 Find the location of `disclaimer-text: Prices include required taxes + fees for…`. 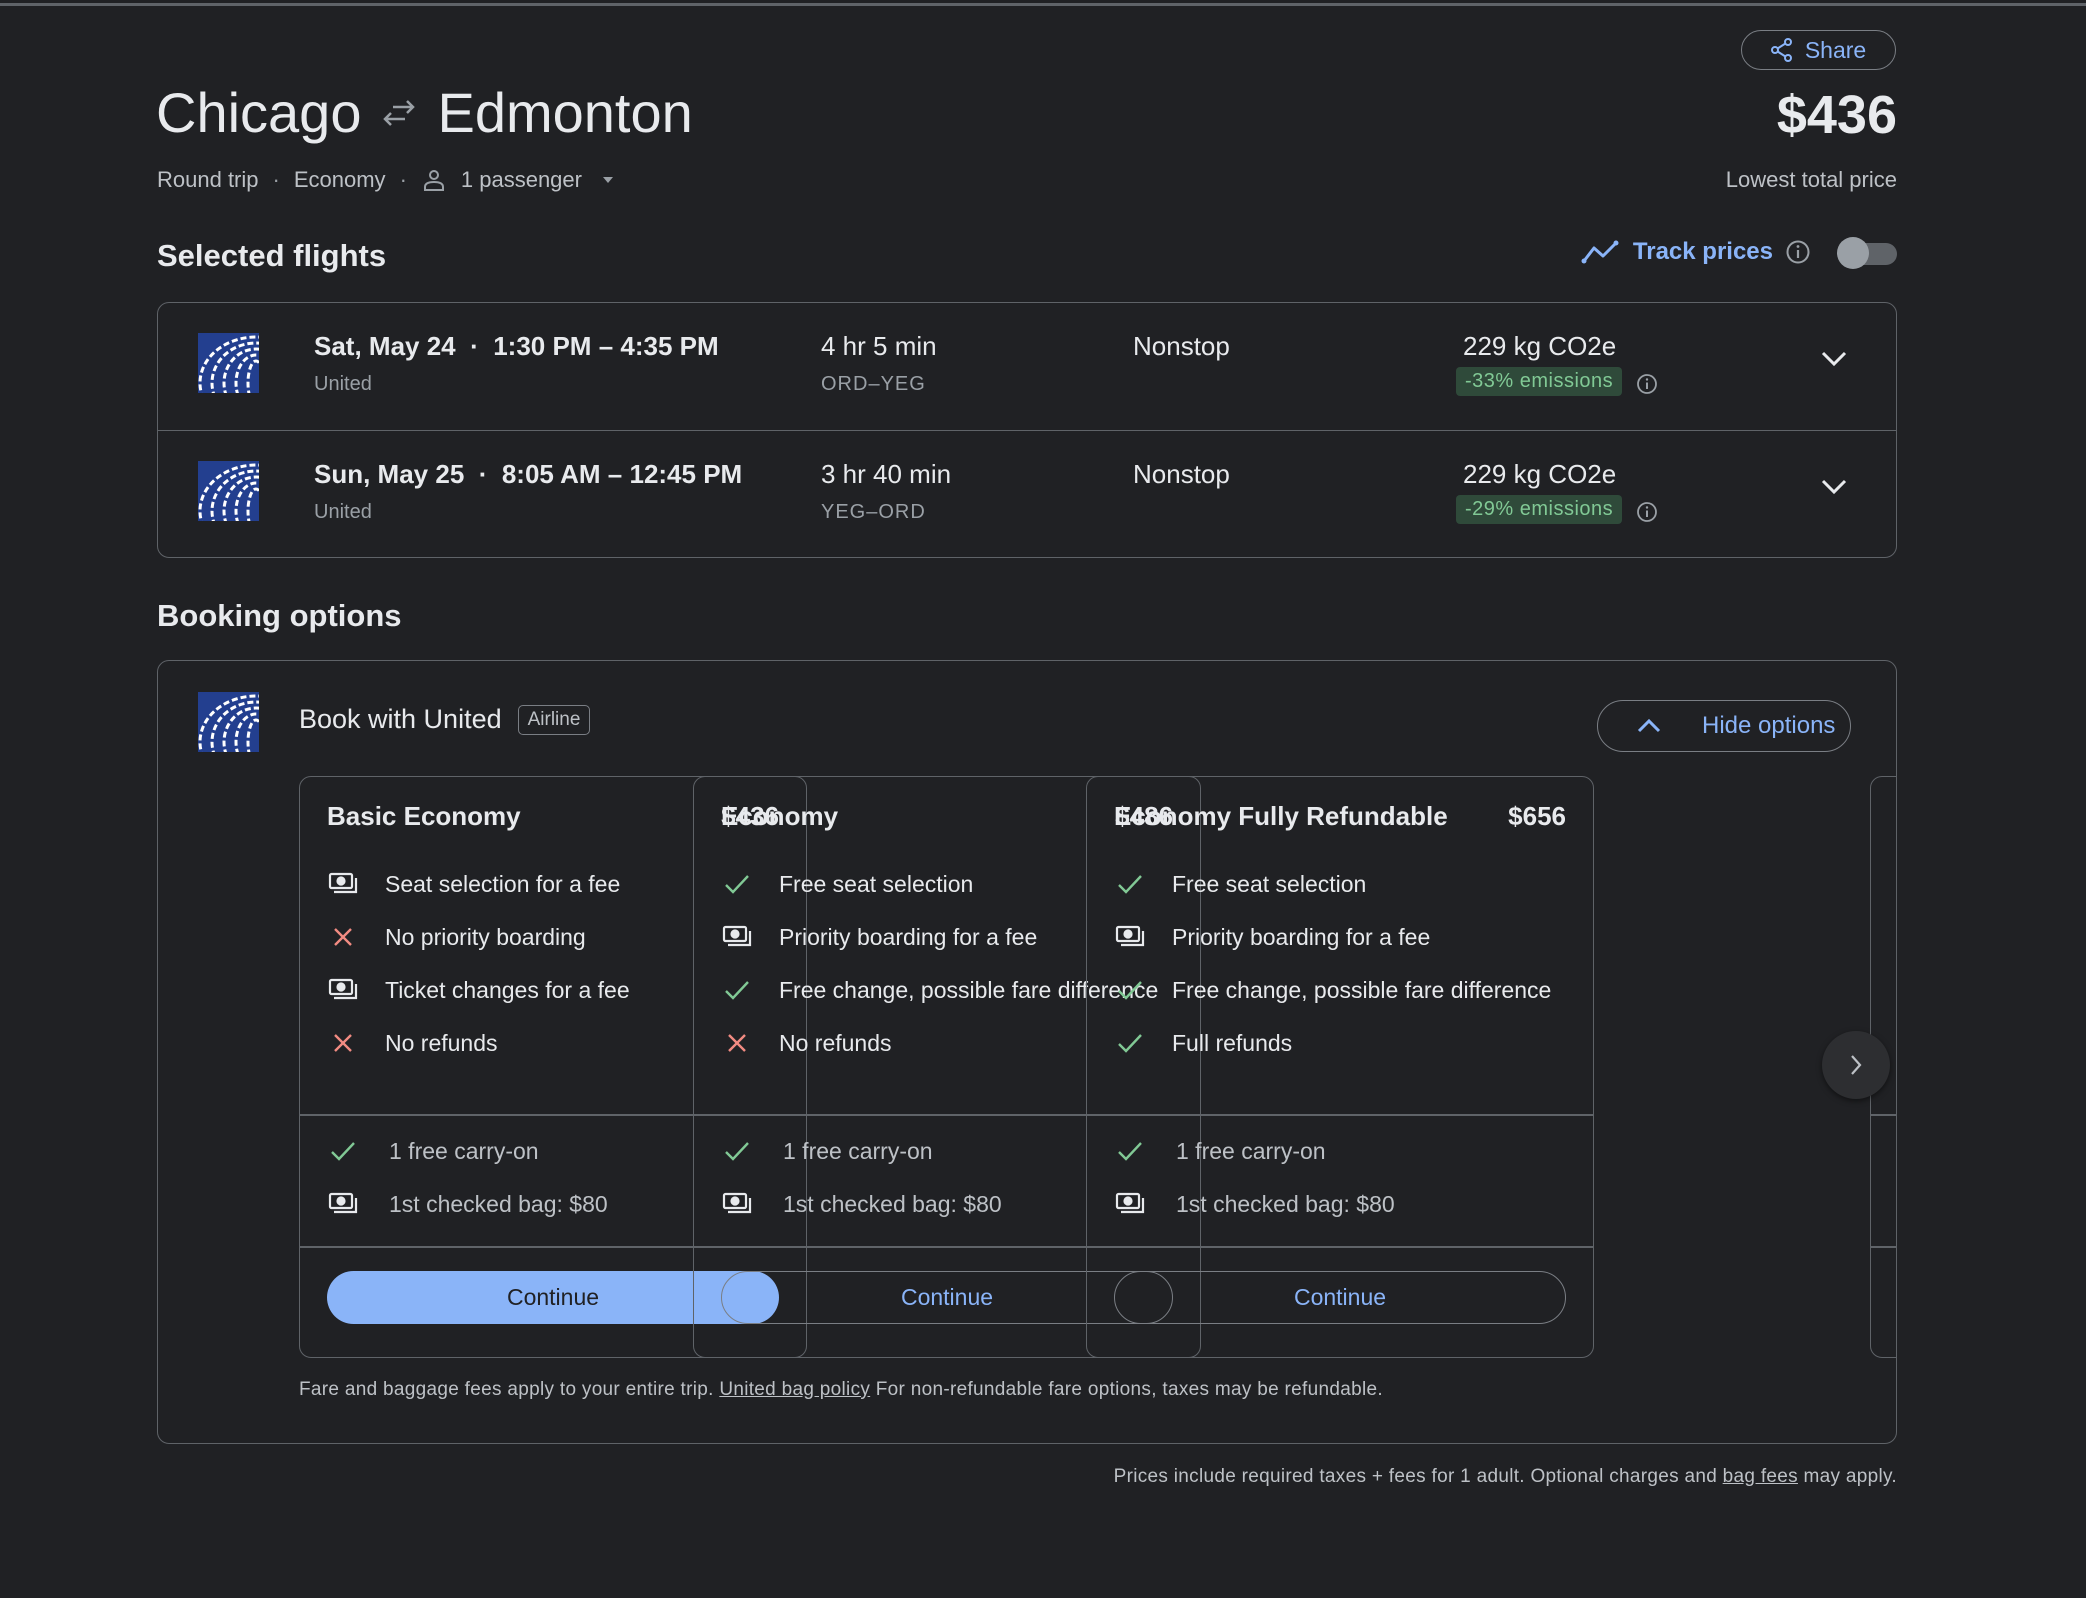

disclaimer-text: Prices include required taxes + fees for… is located at coordinates (1418, 1476).